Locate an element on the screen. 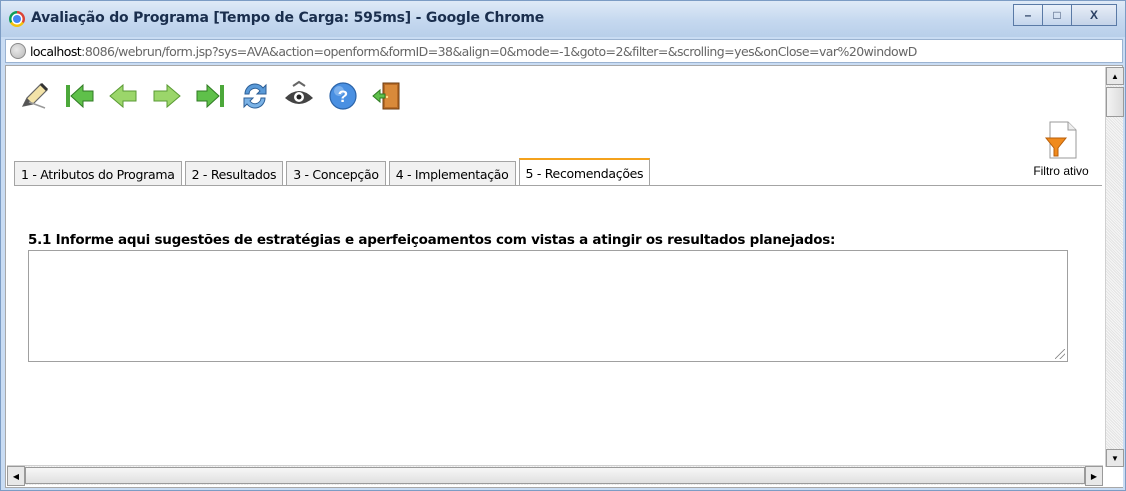  window-controls: – □ X is located at coordinates (1065, 15).